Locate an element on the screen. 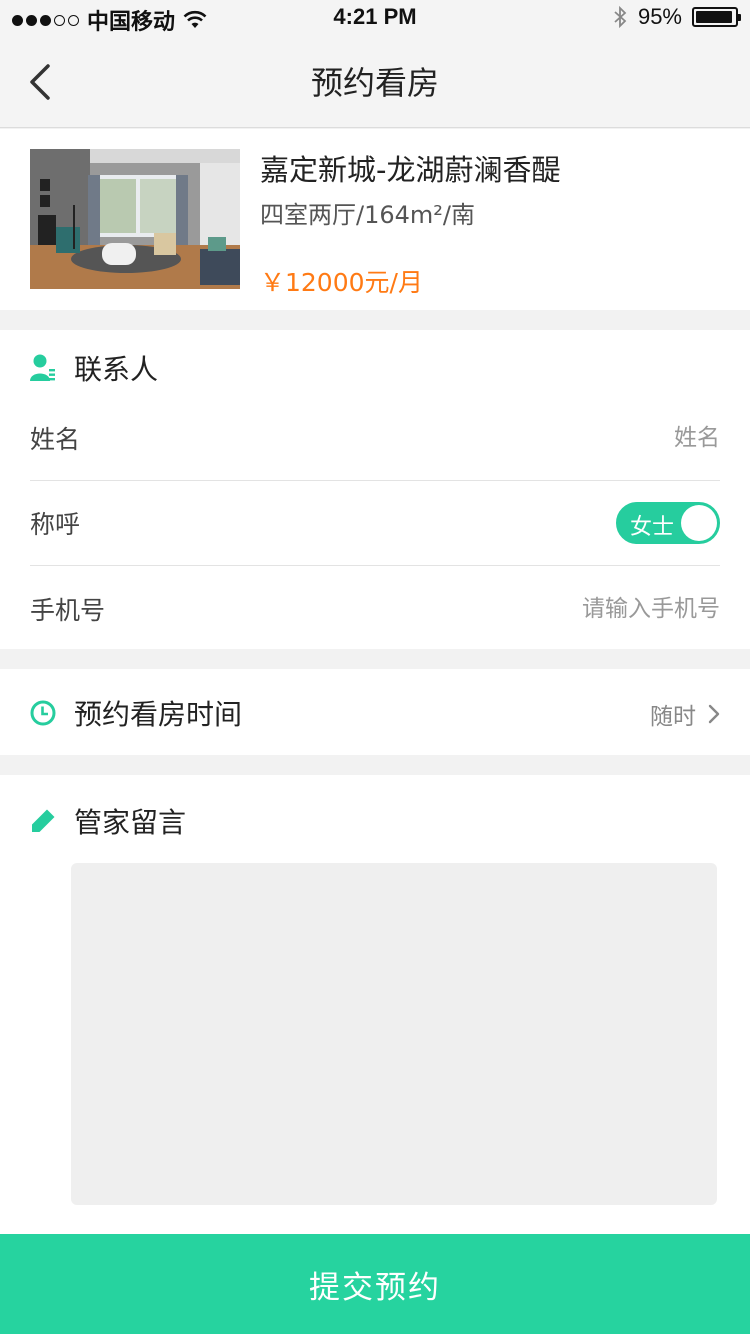  salutation-row: 称呼 女士 is located at coordinates (375, 523).